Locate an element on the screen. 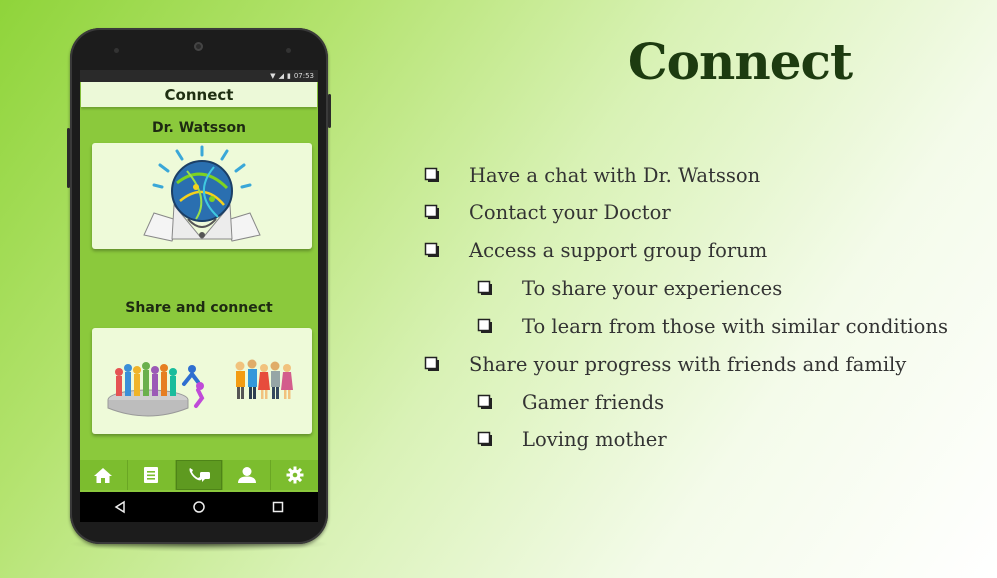 This screenshot has height=578, width=997. tab-home is located at coordinates (104, 475).